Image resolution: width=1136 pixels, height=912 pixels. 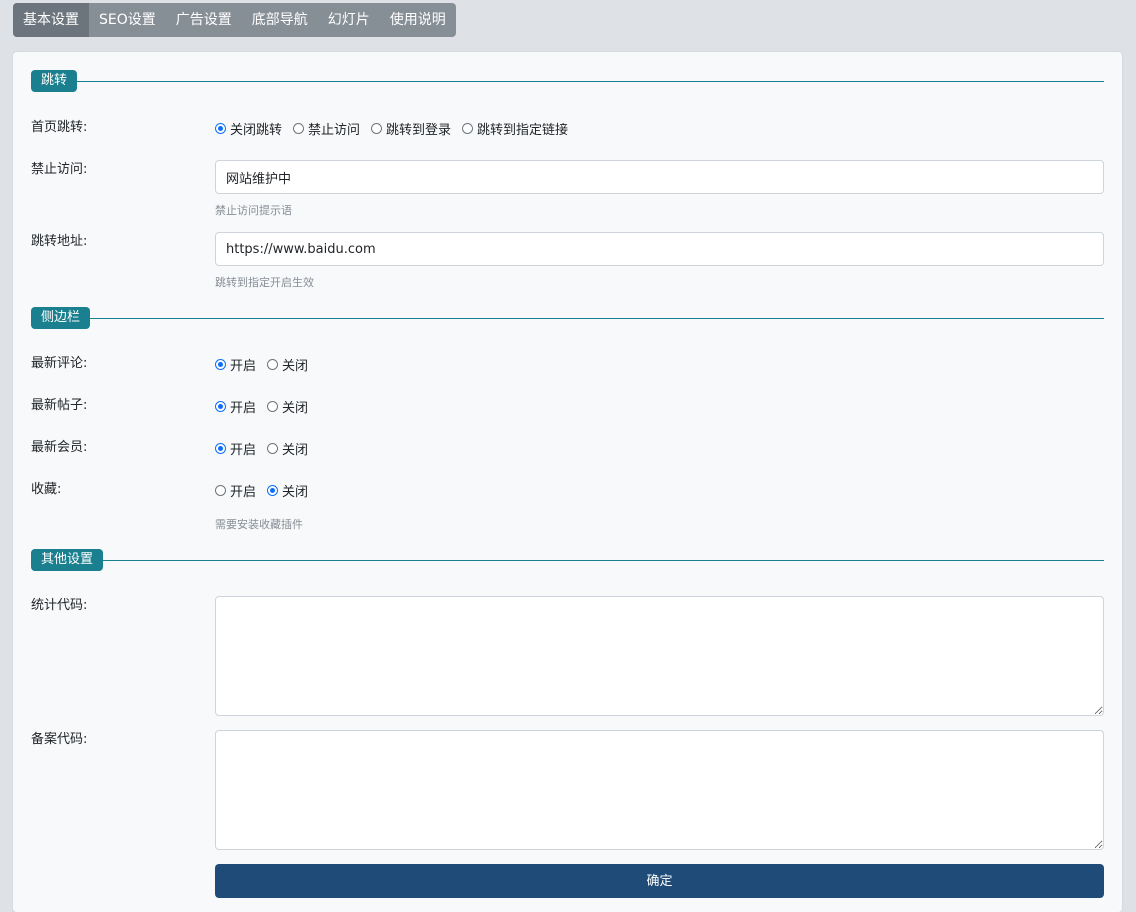 What do you see at coordinates (659, 881) in the screenshot?
I see `confirm-button: 确定` at bounding box center [659, 881].